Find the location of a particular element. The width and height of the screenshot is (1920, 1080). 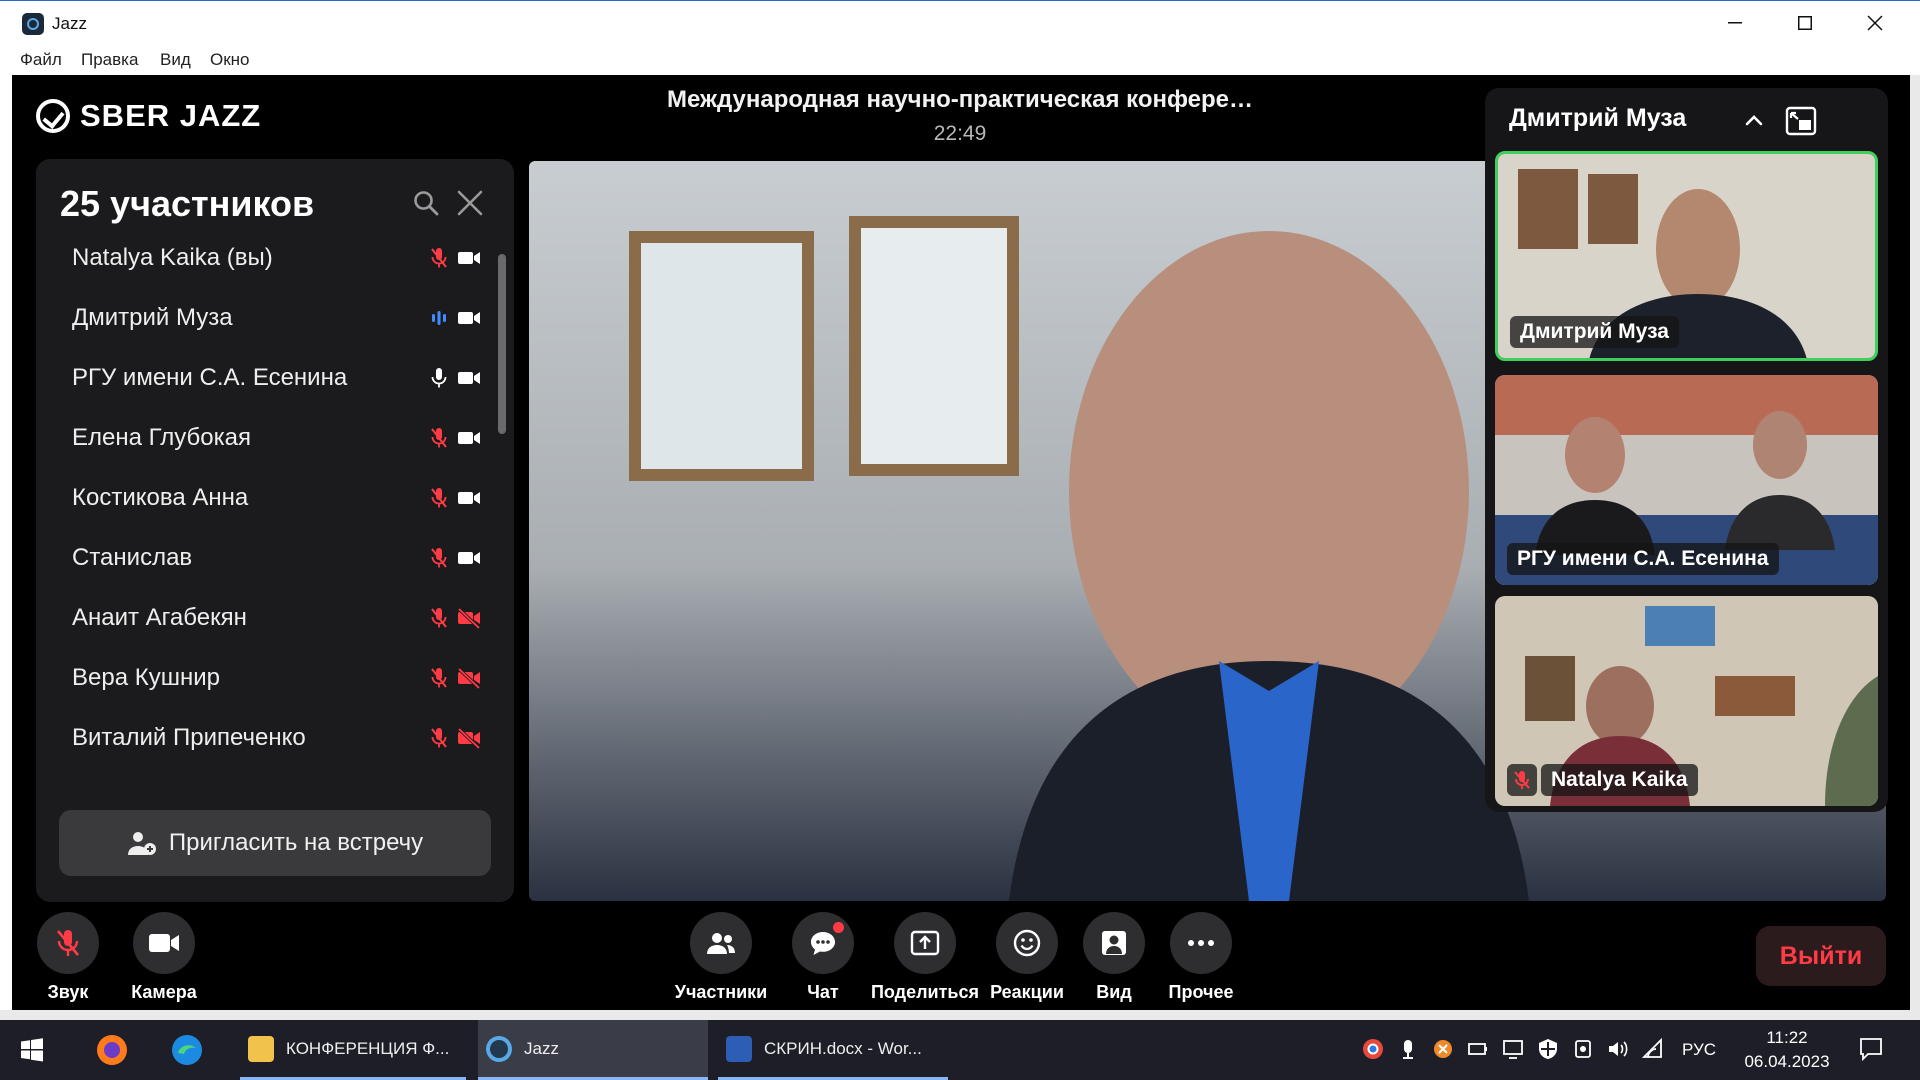

share-screen-icon is located at coordinates (925, 943).